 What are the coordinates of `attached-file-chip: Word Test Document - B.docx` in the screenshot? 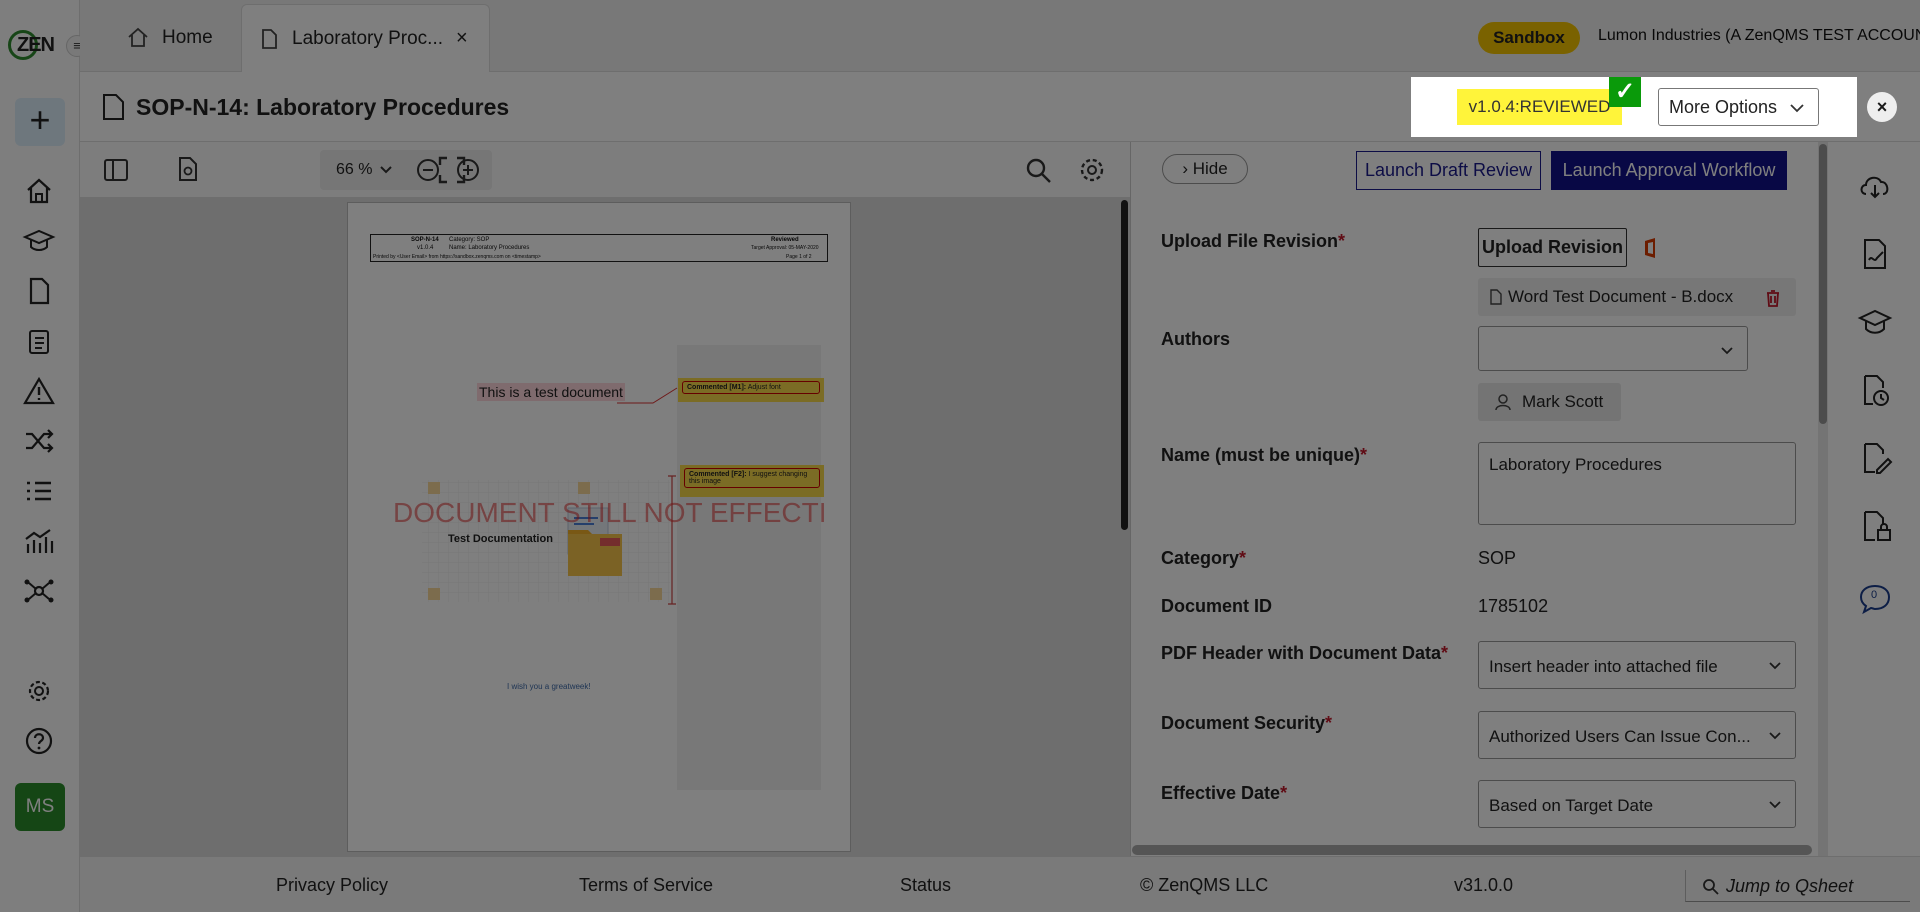 It's located at (1637, 297).